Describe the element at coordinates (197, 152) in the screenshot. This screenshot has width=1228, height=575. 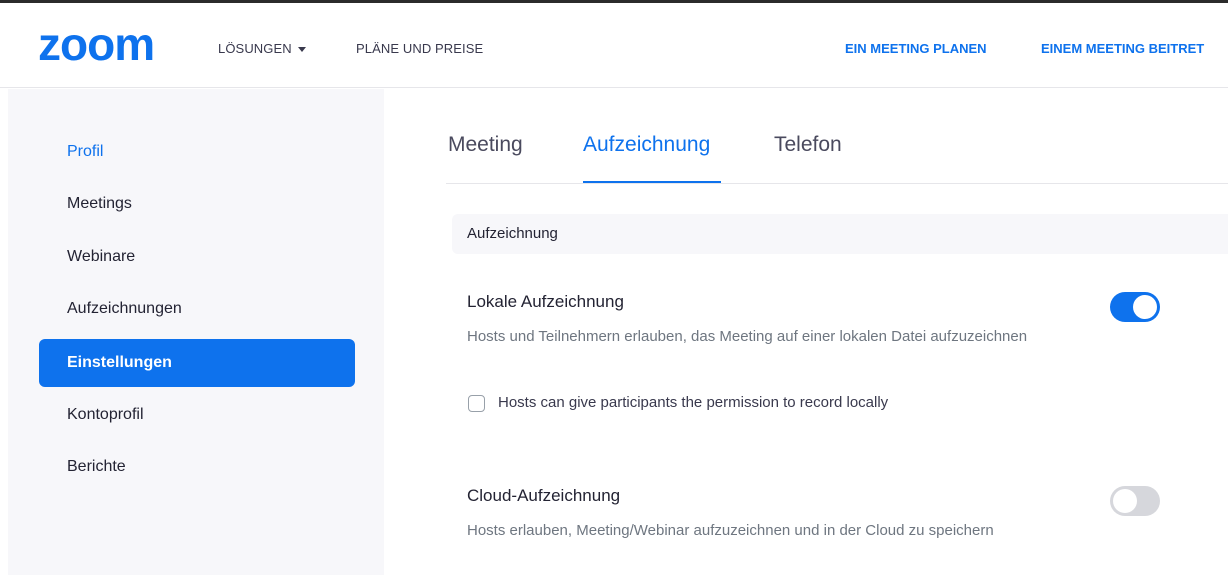
I see `sidebar-item-profile: Profil` at that location.